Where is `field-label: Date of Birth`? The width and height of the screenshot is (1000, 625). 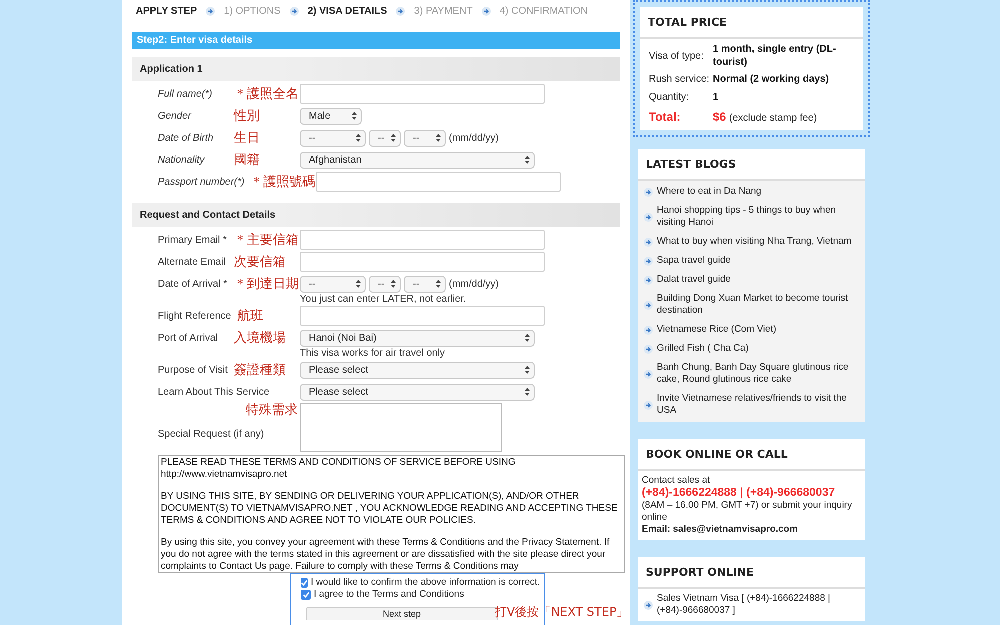
field-label: Date of Birth is located at coordinates (186, 138).